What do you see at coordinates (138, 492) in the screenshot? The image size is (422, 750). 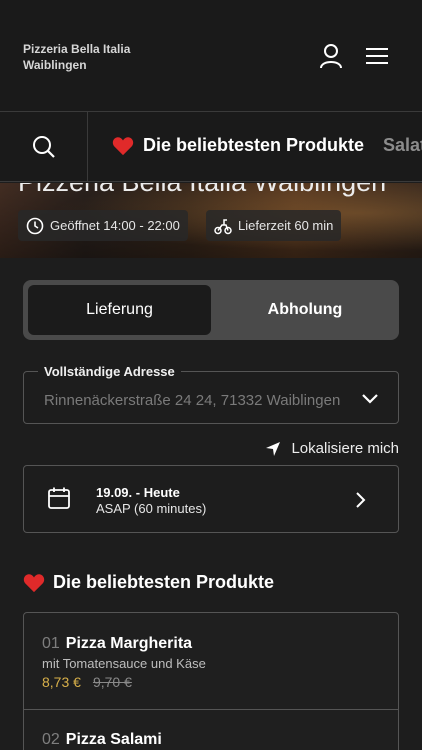 I see `schedule-date: 19.09. - Heute` at bounding box center [138, 492].